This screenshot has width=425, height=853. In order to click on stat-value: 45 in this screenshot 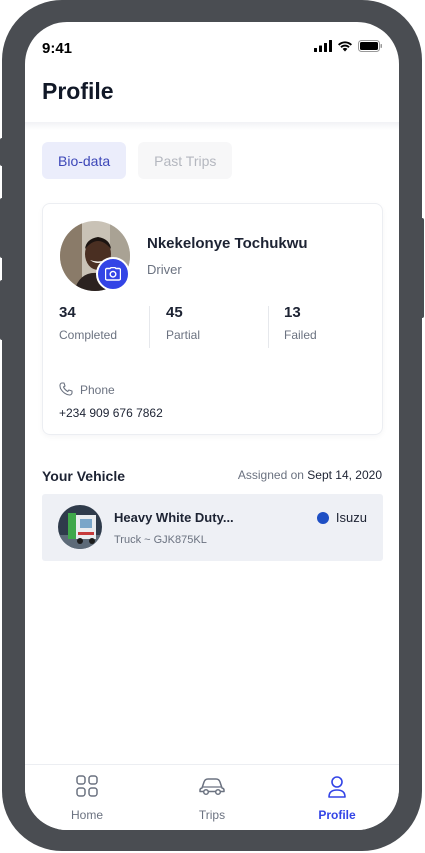, I will do `click(174, 312)`.